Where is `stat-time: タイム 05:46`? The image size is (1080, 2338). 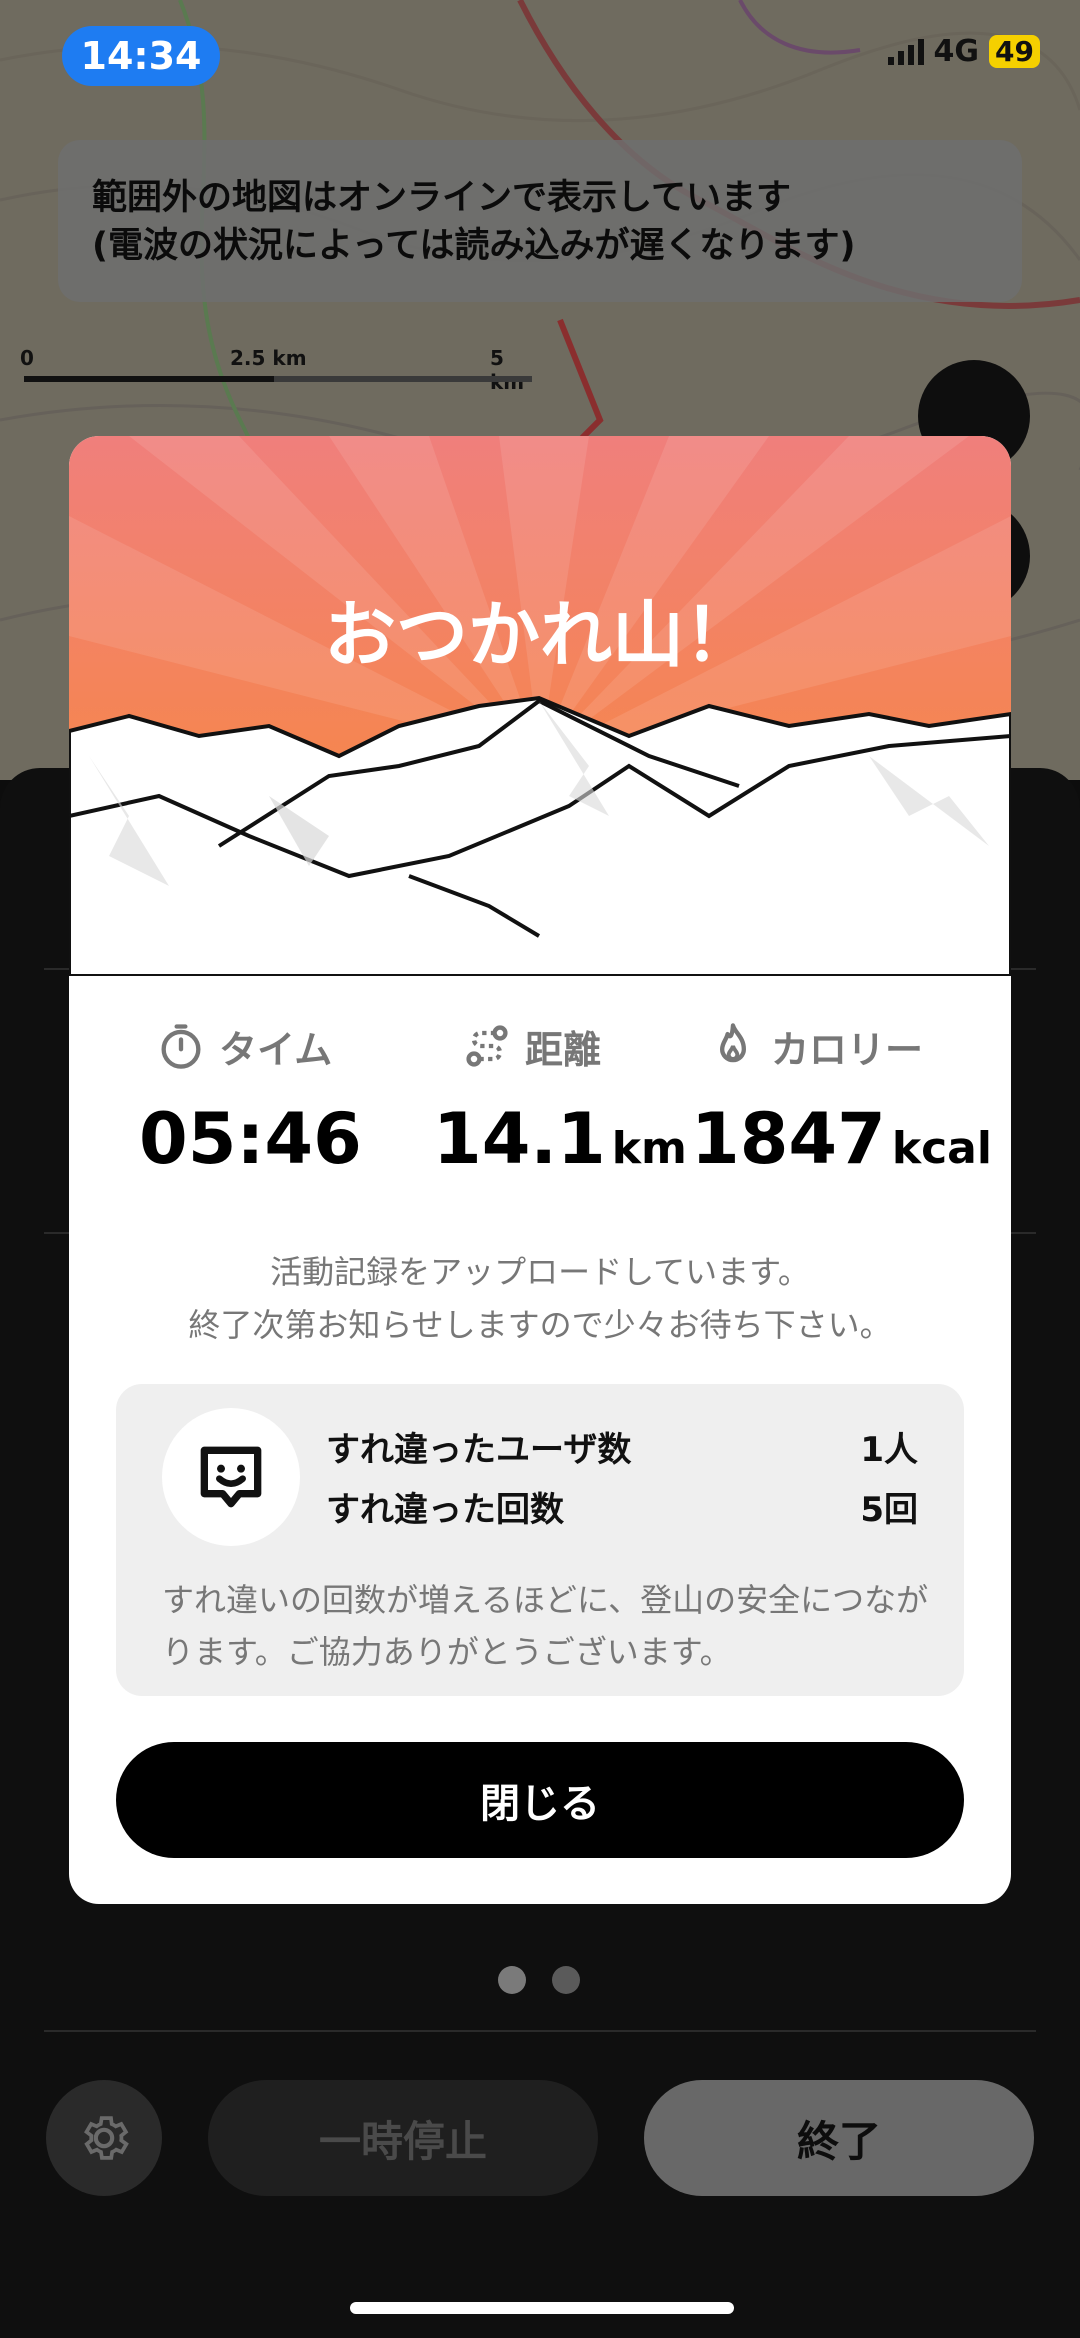 stat-time: タイム 05:46 is located at coordinates (262, 1098).